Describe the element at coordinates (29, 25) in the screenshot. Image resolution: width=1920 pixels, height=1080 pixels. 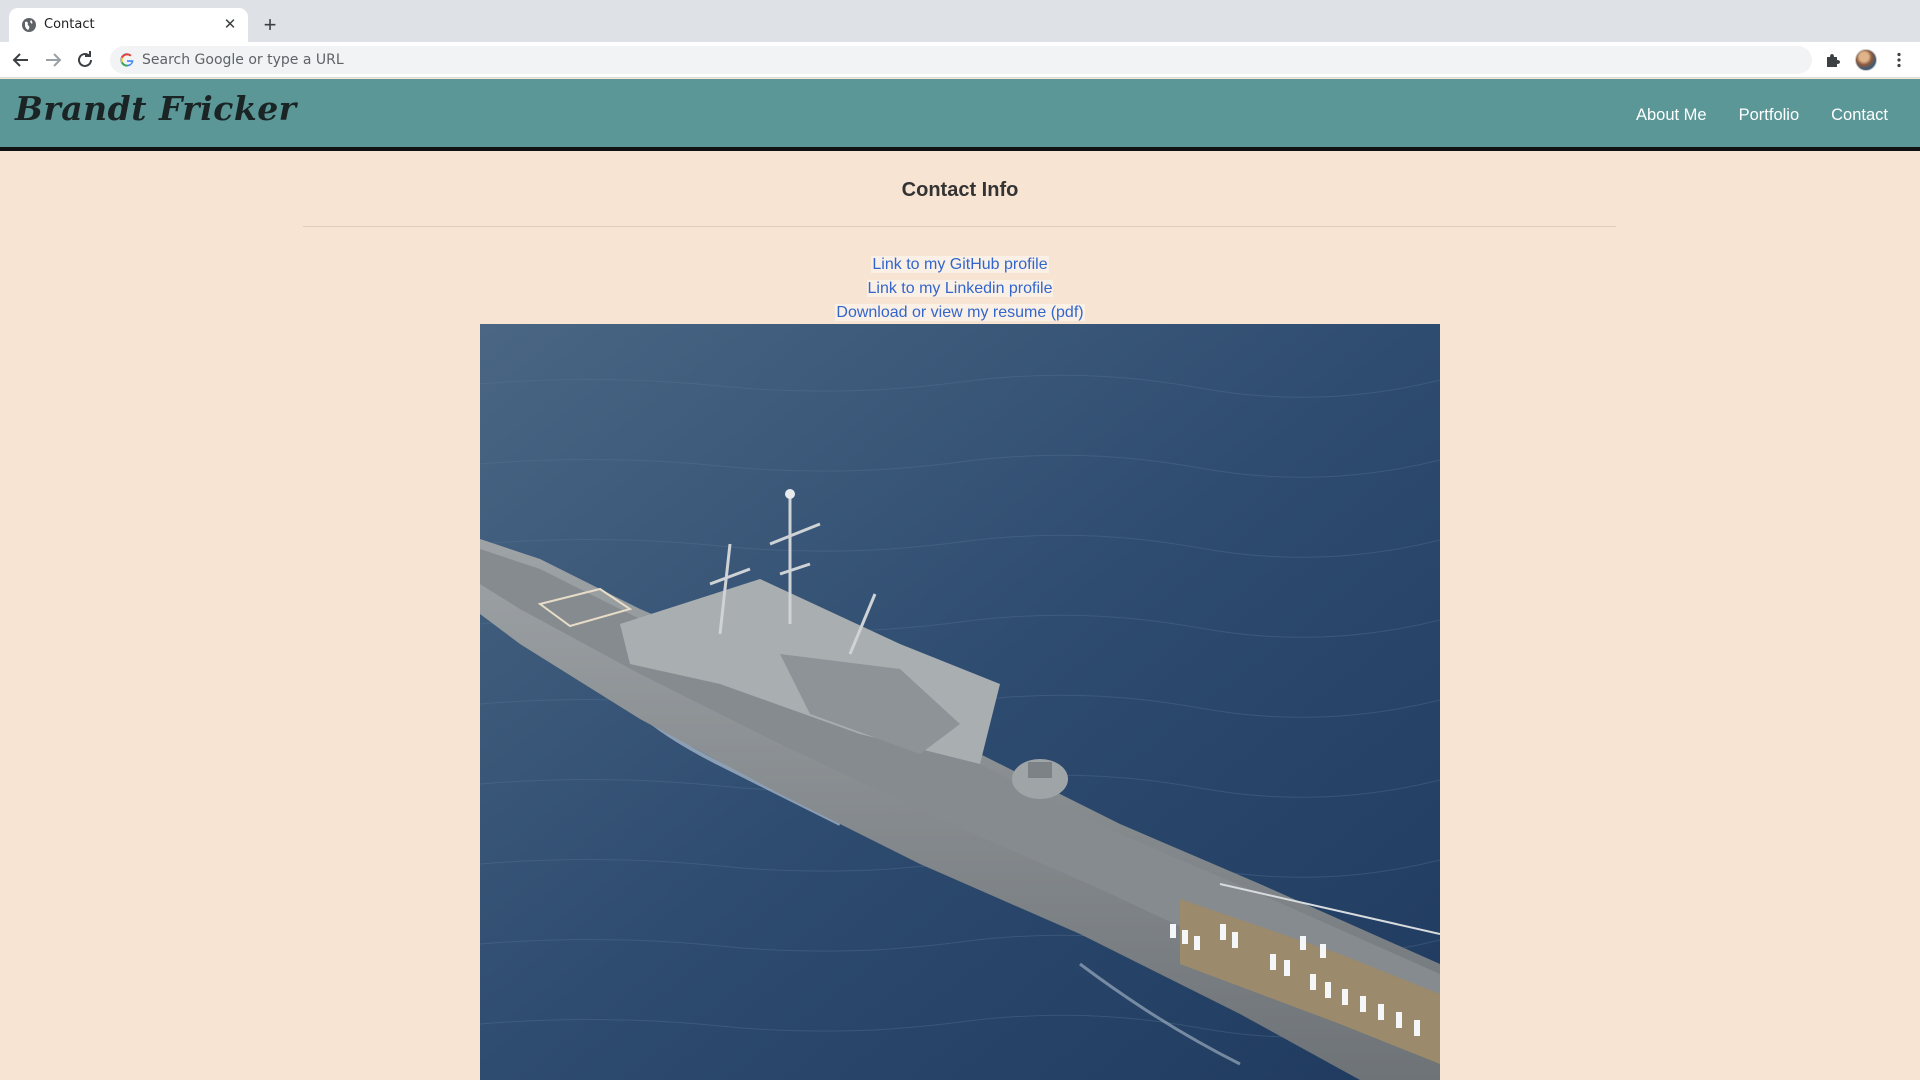
I see `globe-icon` at that location.